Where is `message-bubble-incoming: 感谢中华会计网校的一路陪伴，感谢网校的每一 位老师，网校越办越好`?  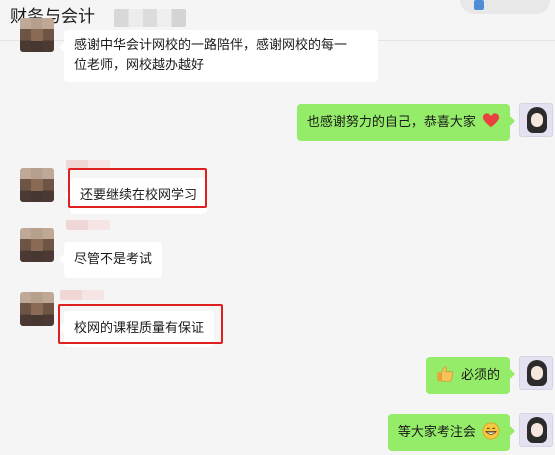 message-bubble-incoming: 感谢中华会计网校的一路陪伴，感谢网校的每一 位老师，网校越办越好 is located at coordinates (218, 56).